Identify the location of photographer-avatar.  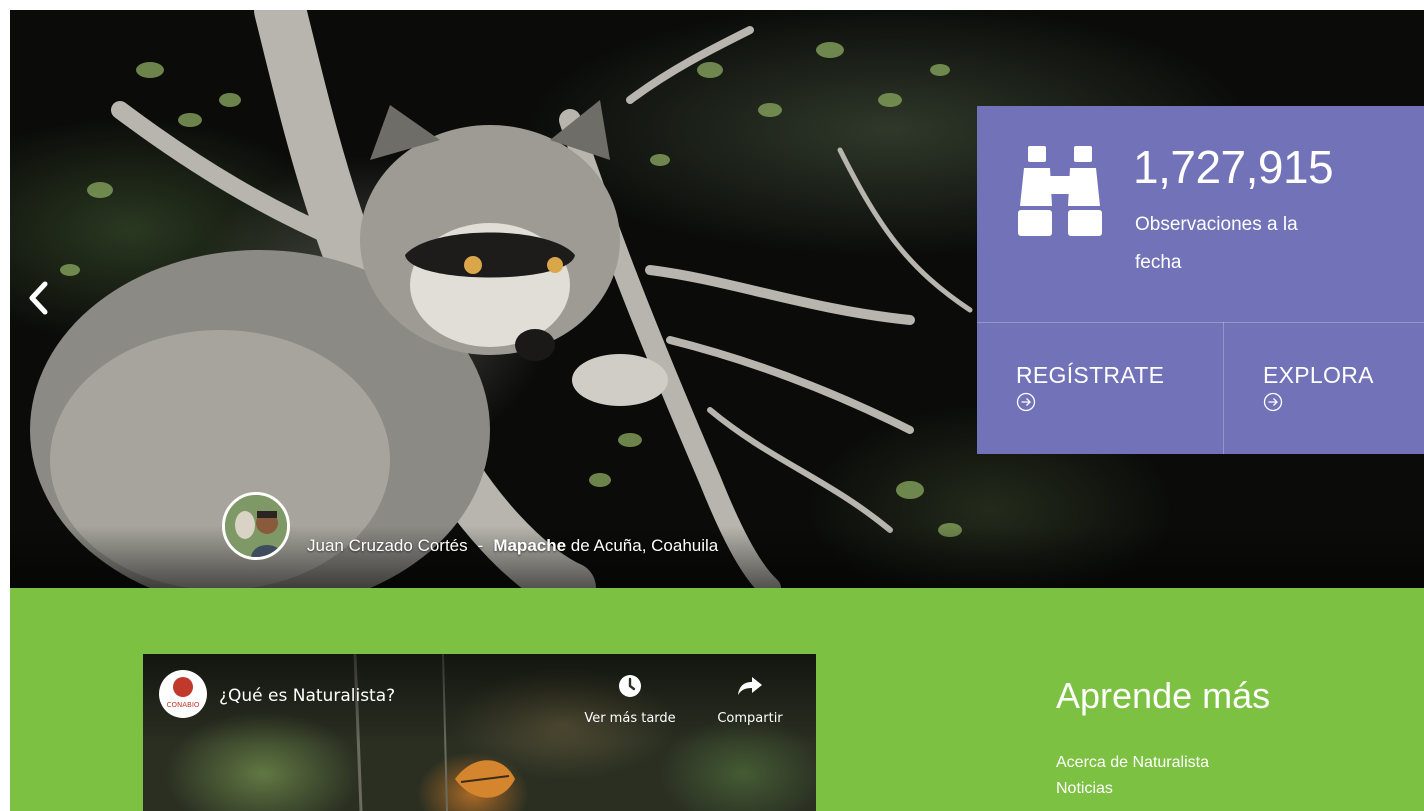
(256, 526).